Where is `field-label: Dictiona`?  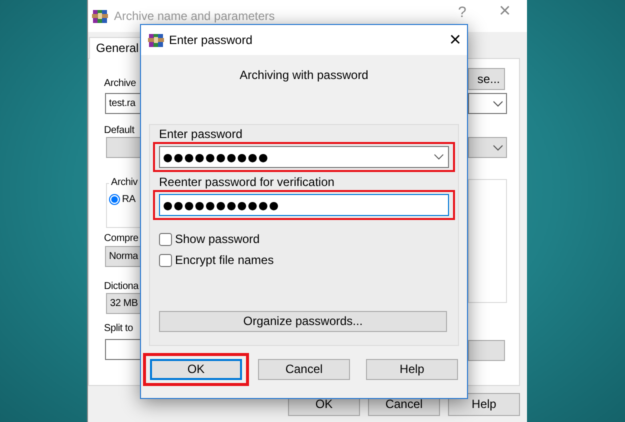
field-label: Dictiona is located at coordinates (121, 287).